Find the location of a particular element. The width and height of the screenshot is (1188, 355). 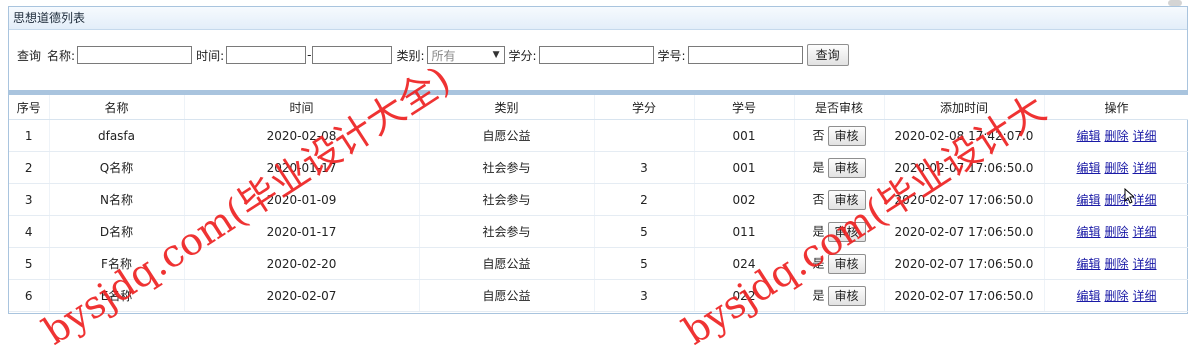

cell-credit: 2 is located at coordinates (644, 199).